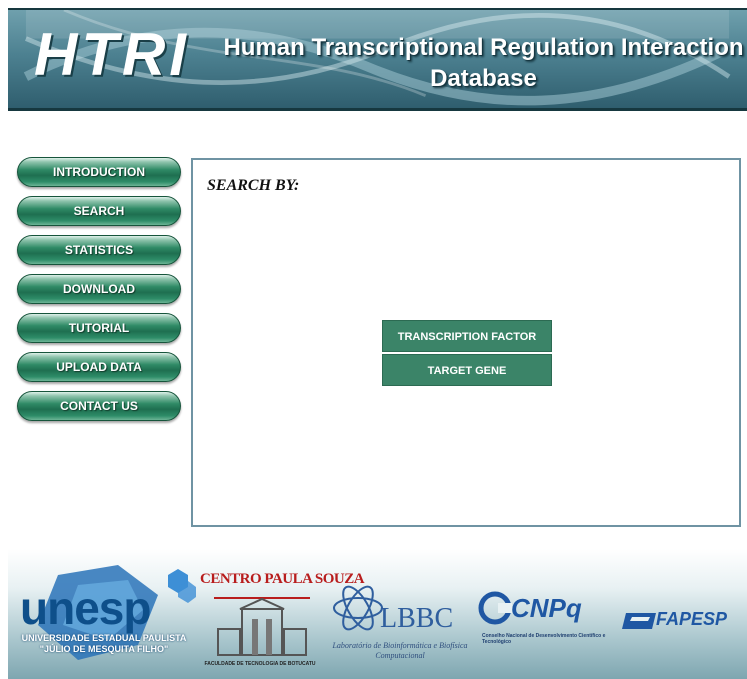  Describe the element at coordinates (104, 649) in the screenshot. I see `unesp-subtitle-line2: "JÚLIO DE MESQUITA FILHO"` at that location.